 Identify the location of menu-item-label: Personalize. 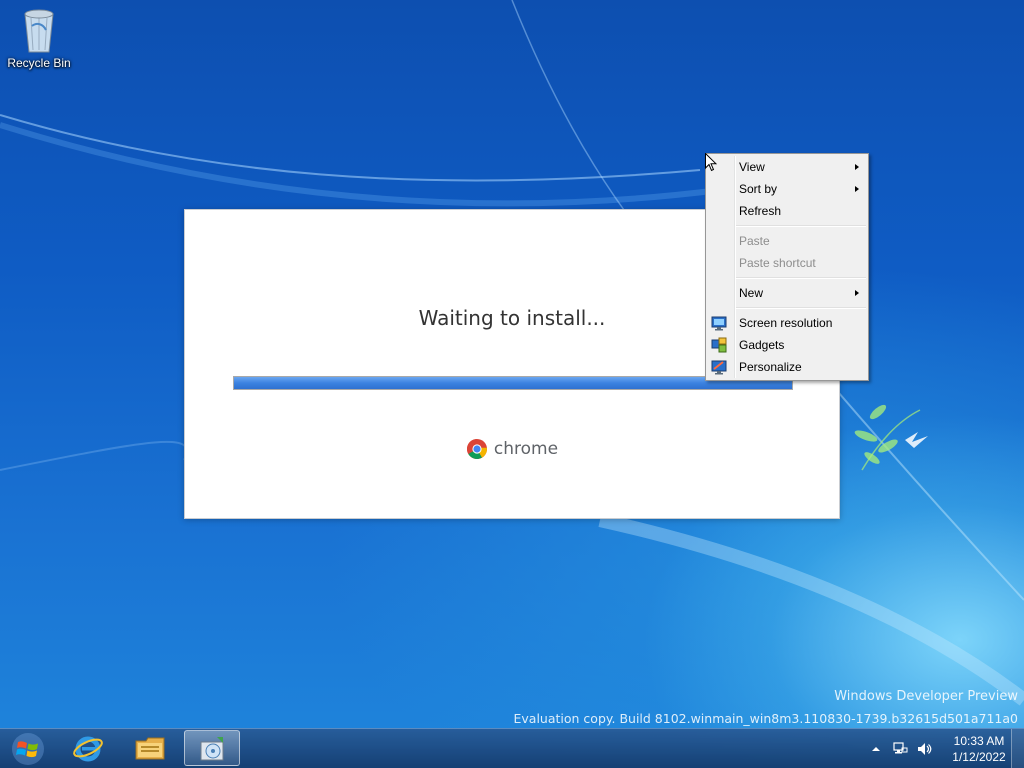
(770, 367).